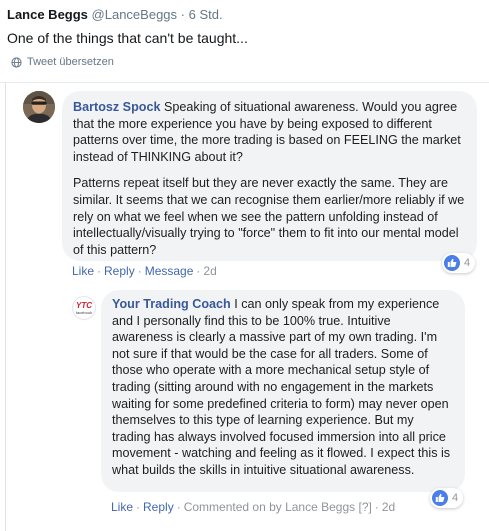 The image size is (489, 531). Describe the element at coordinates (144, 271) in the screenshot. I see `comment-actions: Like · Reply · Message · 2d` at that location.